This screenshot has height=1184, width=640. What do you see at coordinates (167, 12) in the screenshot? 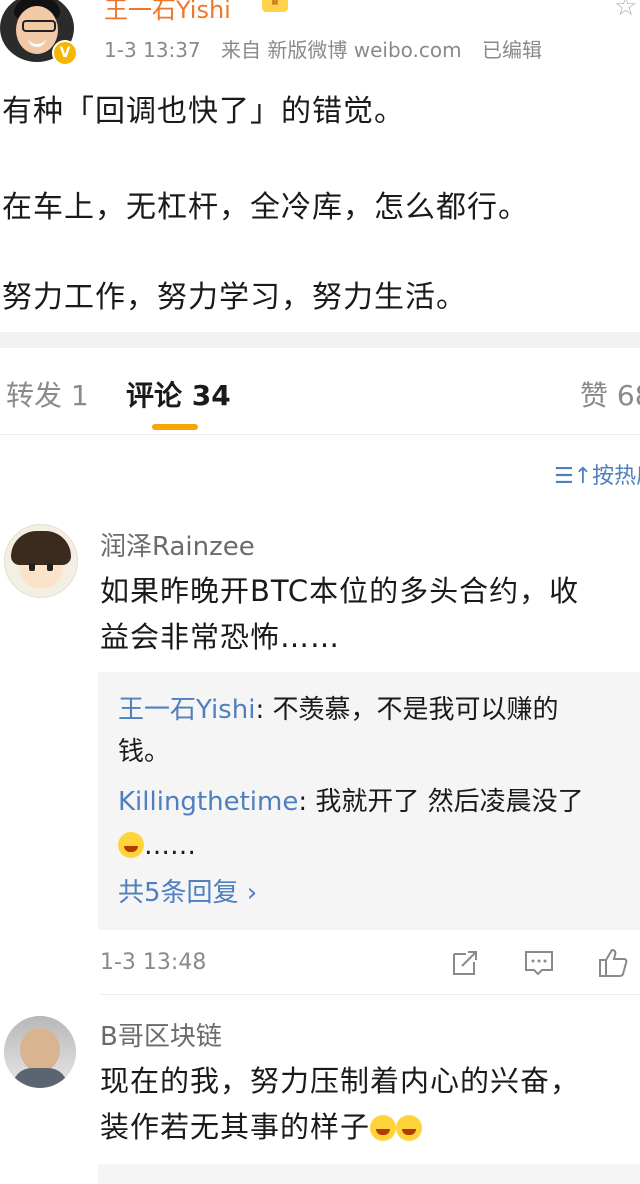
I see `author-name: 王一石Yishi` at bounding box center [167, 12].